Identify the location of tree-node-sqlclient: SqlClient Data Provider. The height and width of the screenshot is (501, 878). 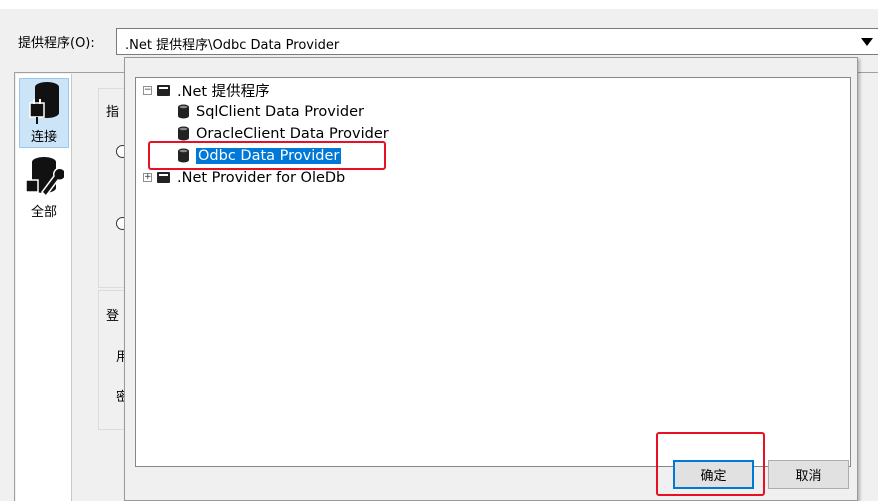
(270, 111).